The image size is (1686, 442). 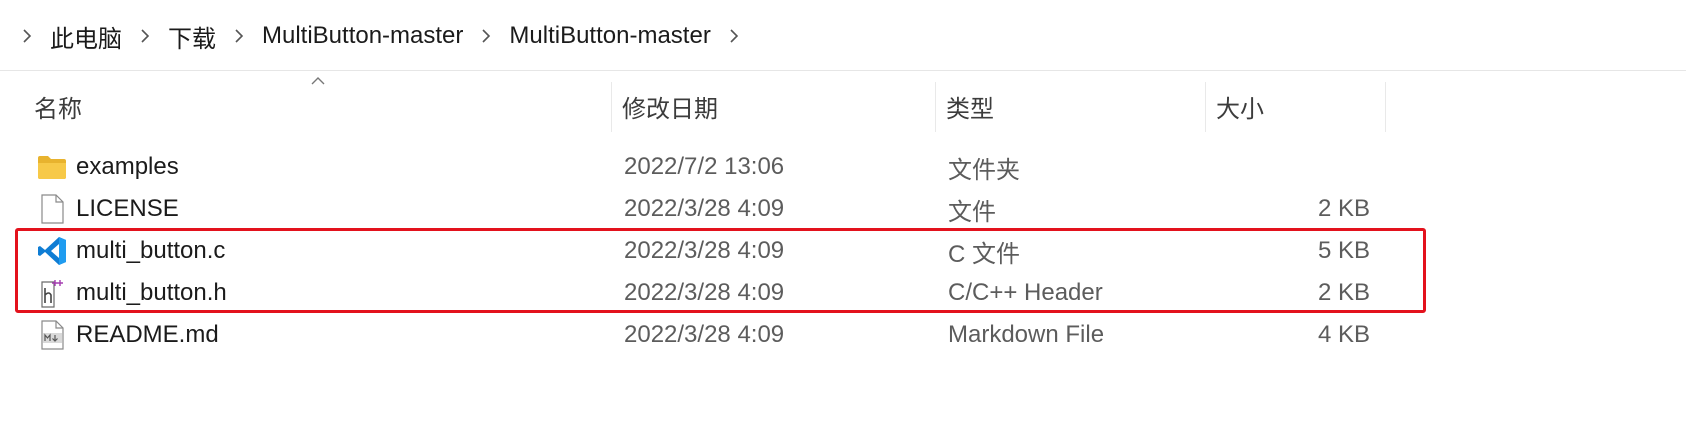 What do you see at coordinates (984, 254) in the screenshot?
I see `file-type: C 文件` at bounding box center [984, 254].